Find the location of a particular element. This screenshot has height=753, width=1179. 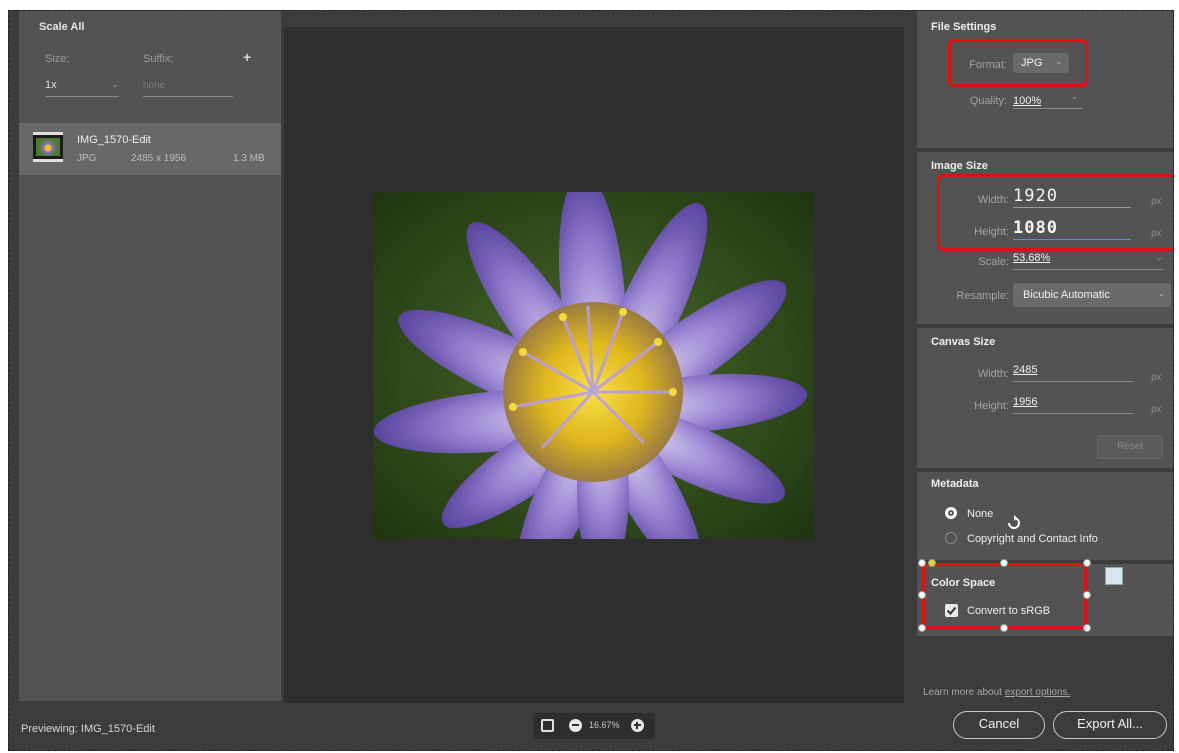

learn-more-prefix: Learn more about is located at coordinates (964, 692).